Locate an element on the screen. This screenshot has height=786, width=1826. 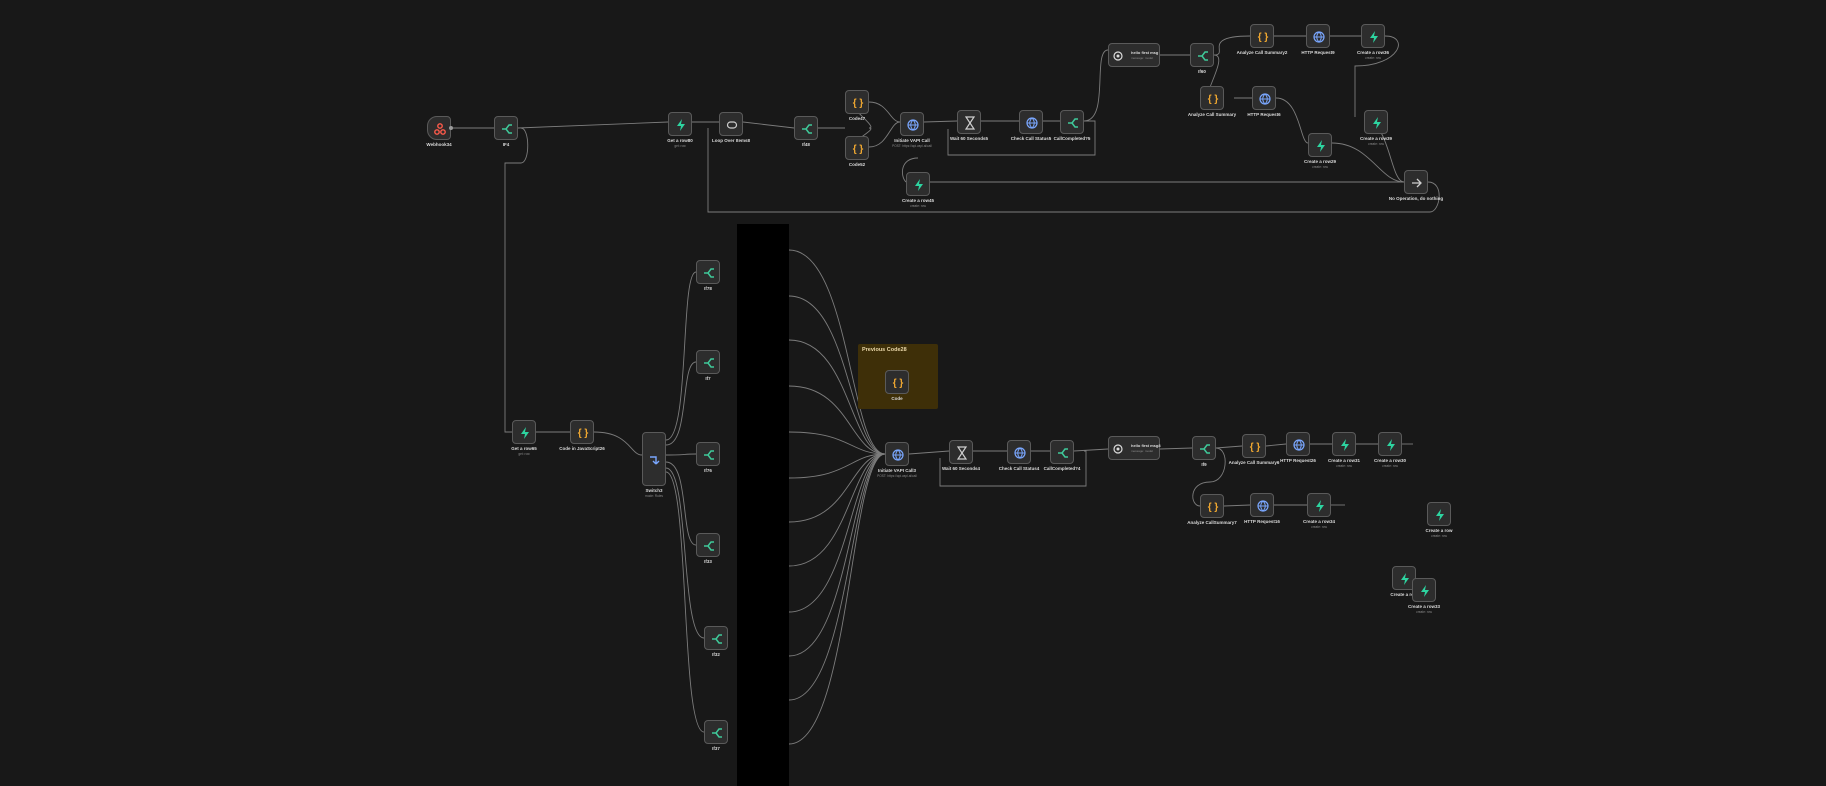
node-label: Create a row36 is located at coordinates (1373, 52).